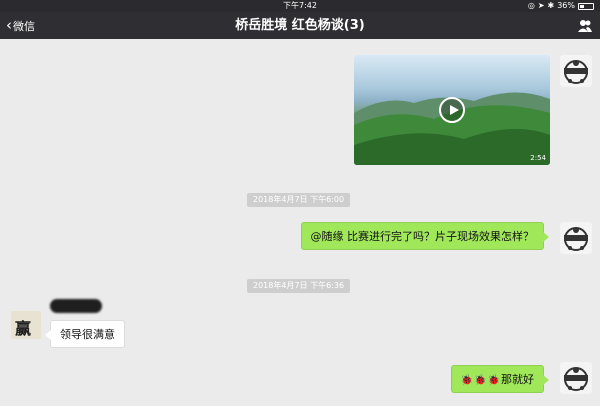 This screenshot has width=600, height=406. Describe the element at coordinates (582, 6) in the screenshot. I see `battery-fill` at that location.